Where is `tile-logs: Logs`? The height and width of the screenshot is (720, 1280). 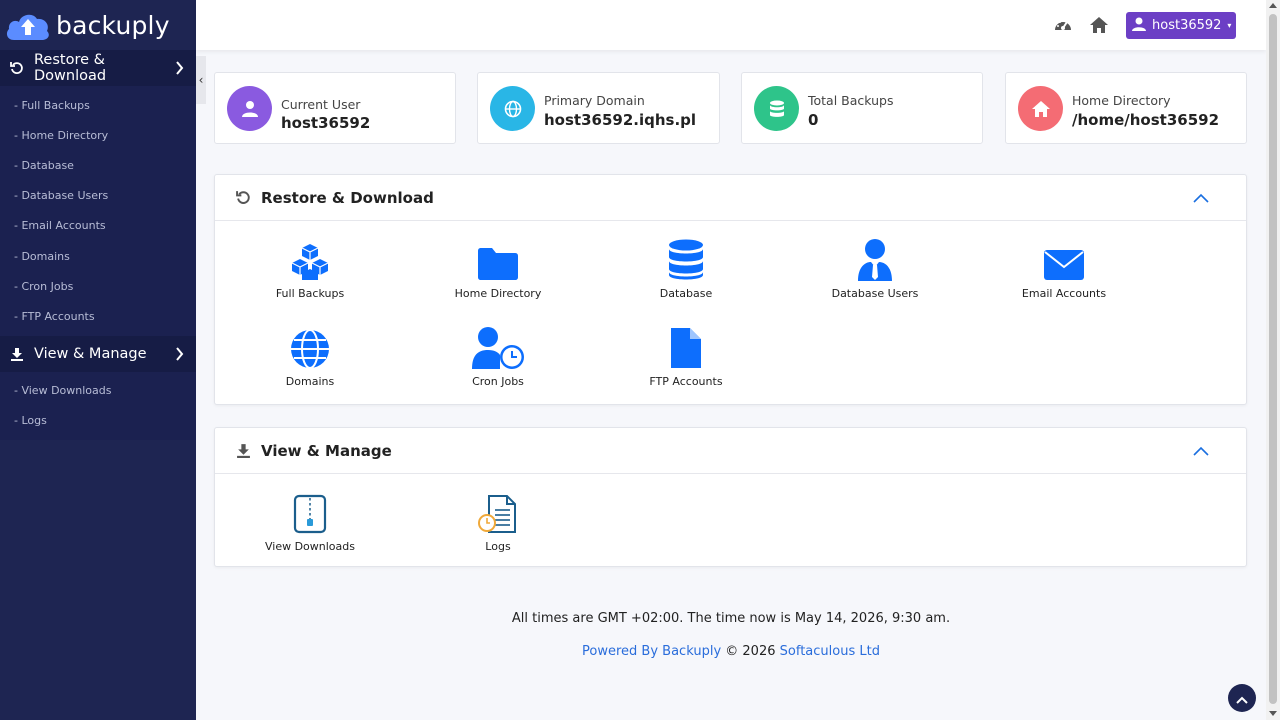 tile-logs: Logs is located at coordinates (498, 521).